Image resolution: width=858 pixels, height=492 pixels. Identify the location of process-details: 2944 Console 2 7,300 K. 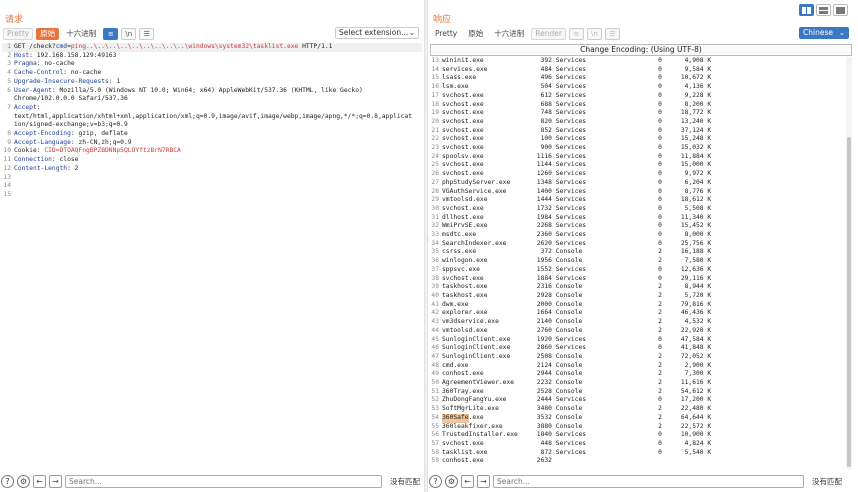
(624, 374).